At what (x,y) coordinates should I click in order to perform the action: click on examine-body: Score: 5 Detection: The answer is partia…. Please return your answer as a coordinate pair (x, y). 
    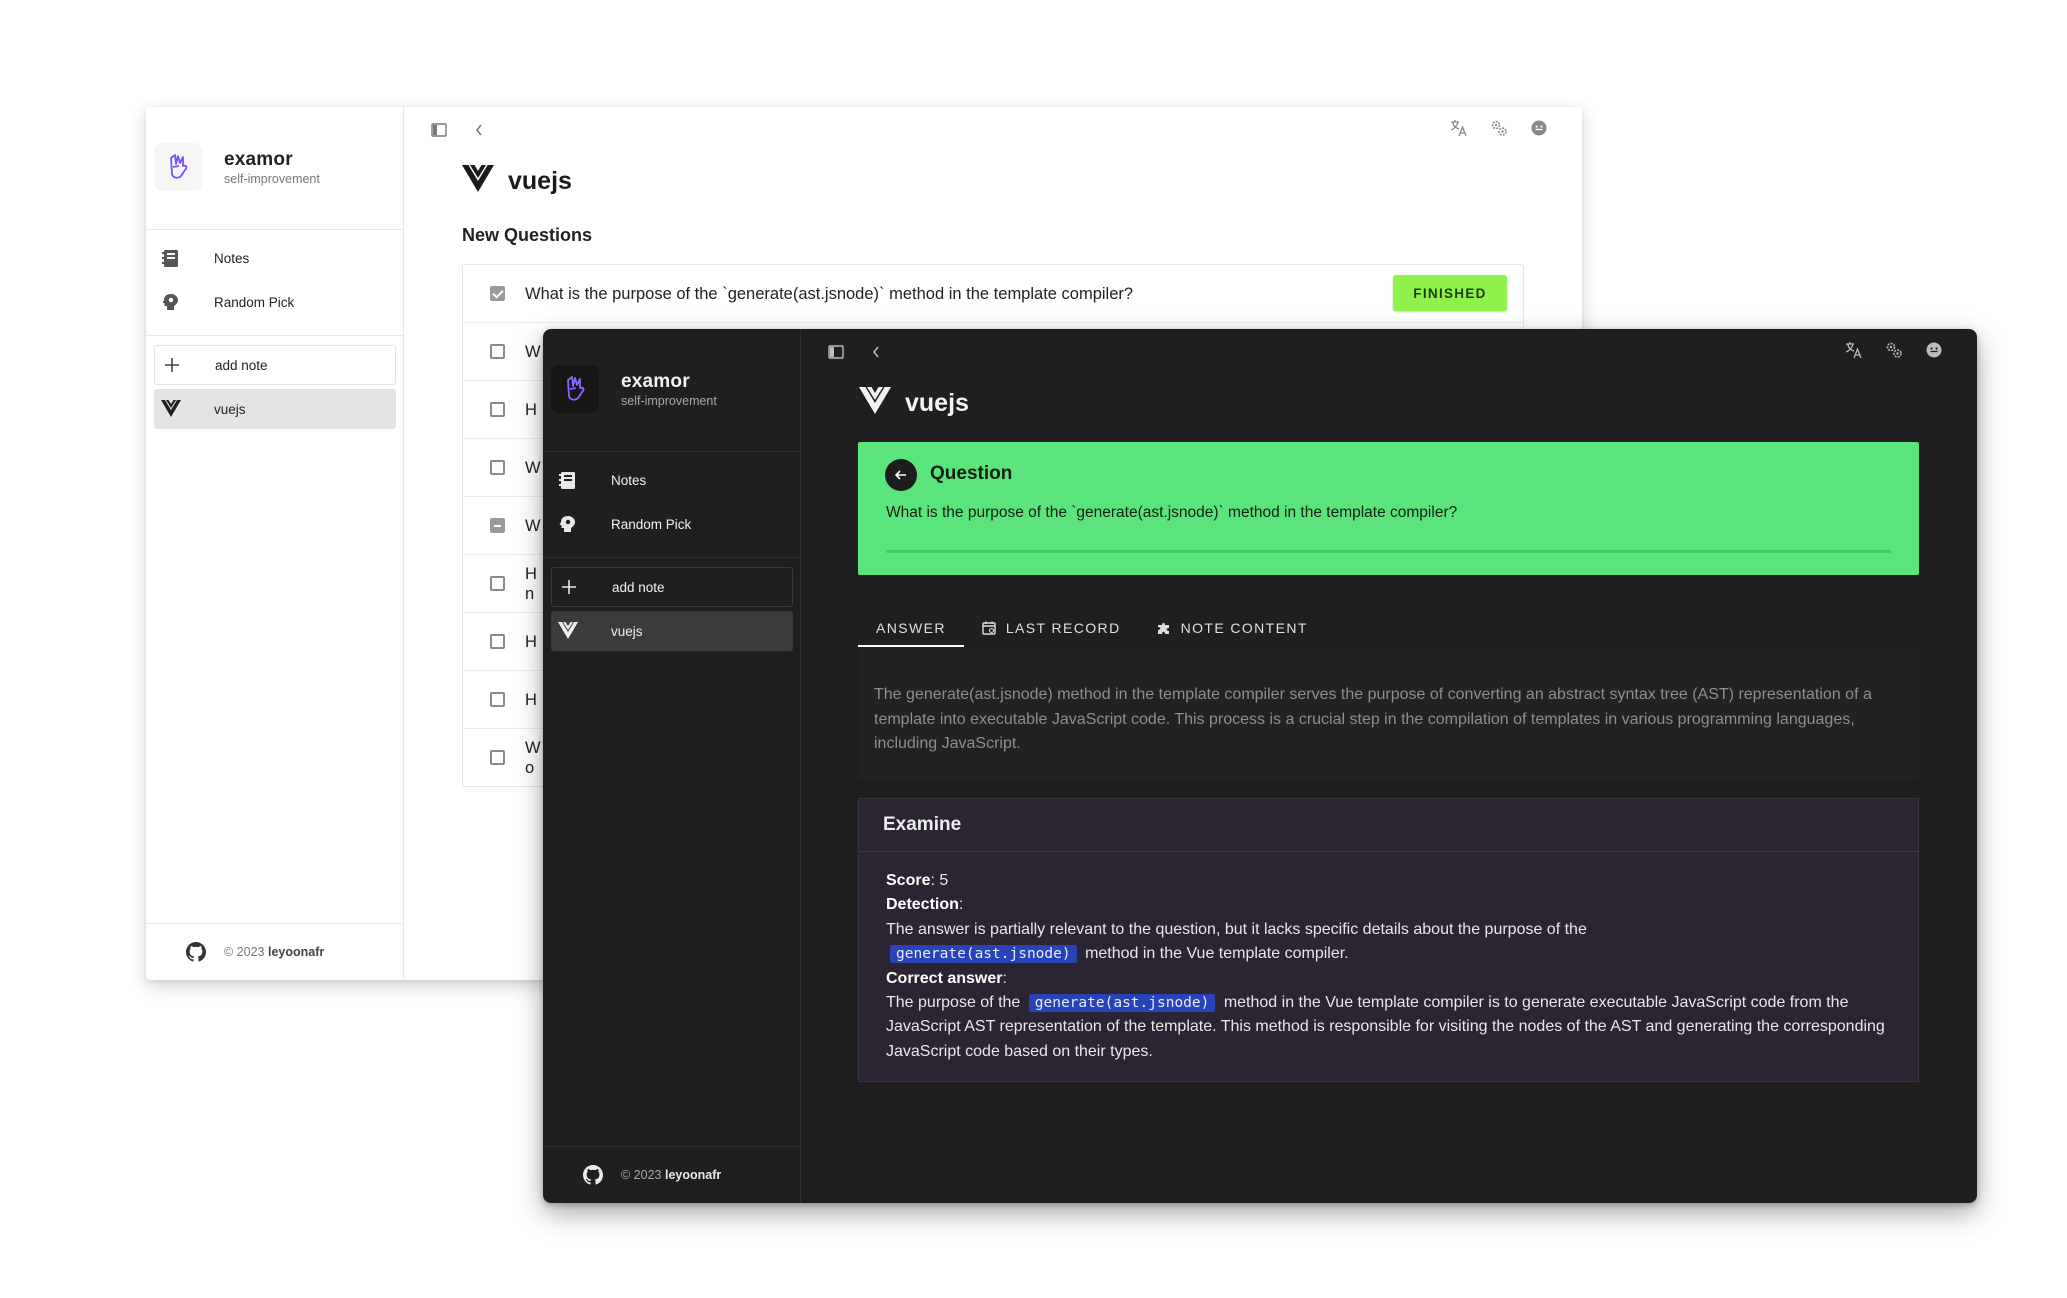
    Looking at the image, I should click on (1391, 966).